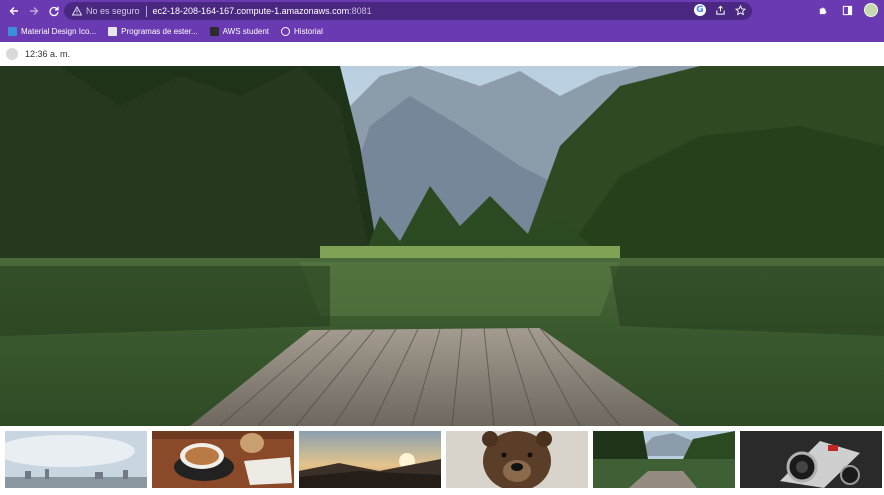 This screenshot has width=884, height=495. I want to click on thumbnail-city-skyline, so click(76, 459).